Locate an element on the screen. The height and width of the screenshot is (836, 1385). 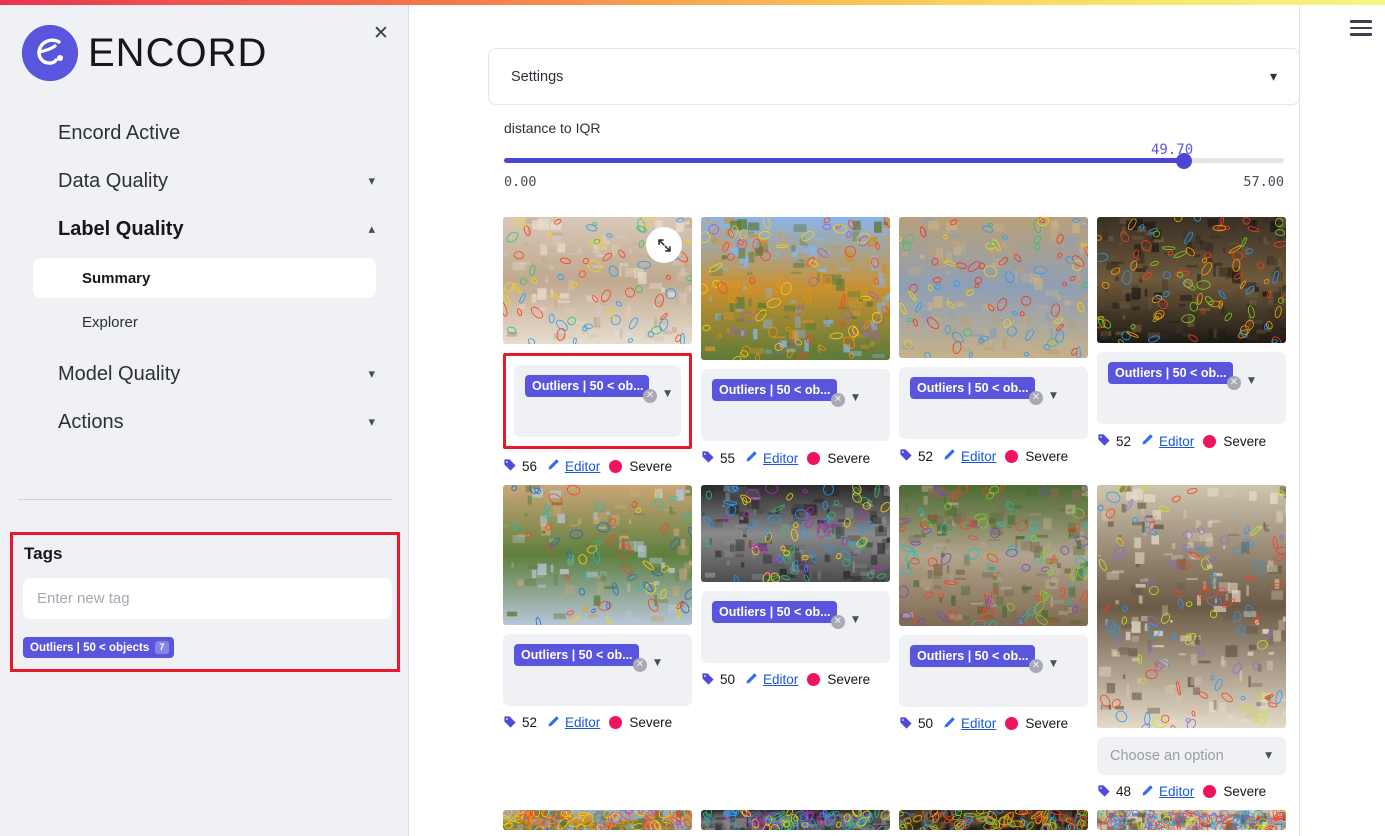
chevron-down-icon: ▾ is located at coordinates (371, 374).